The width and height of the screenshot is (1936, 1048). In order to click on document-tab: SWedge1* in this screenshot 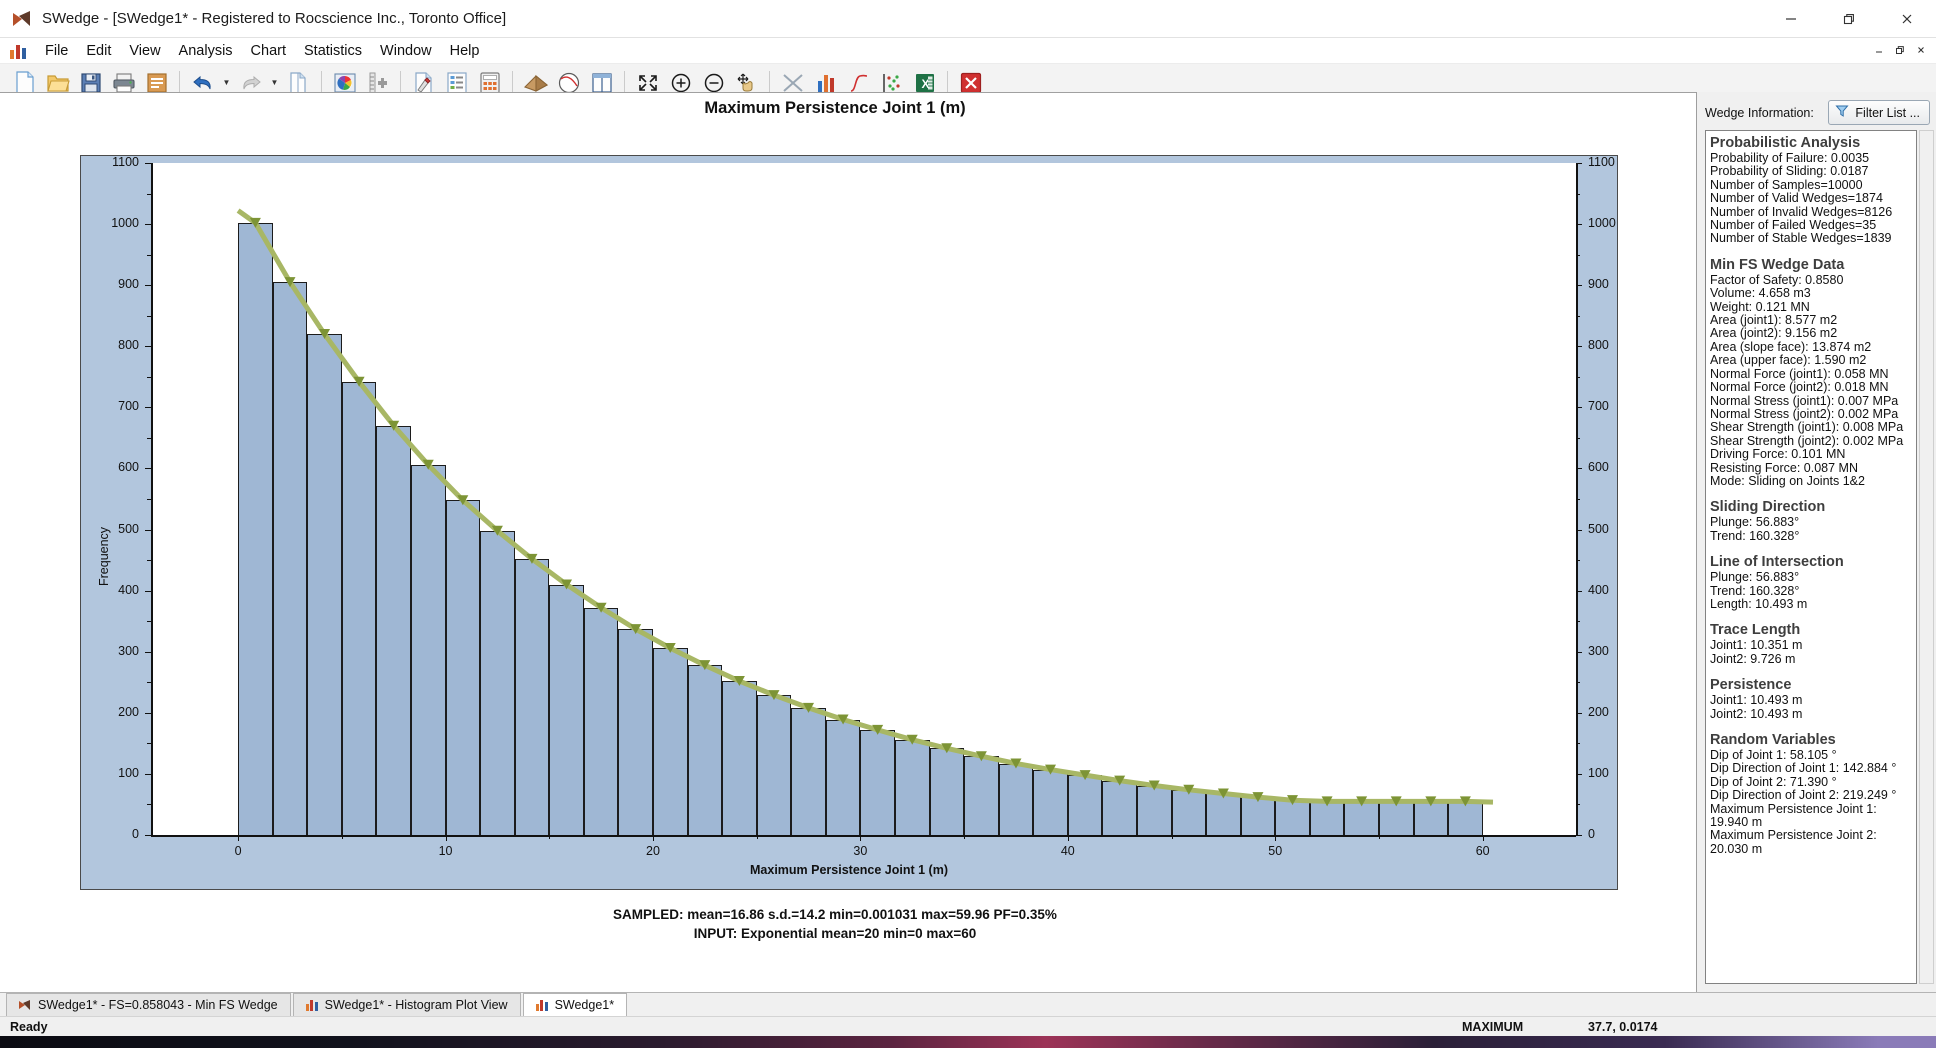, I will do `click(575, 1004)`.